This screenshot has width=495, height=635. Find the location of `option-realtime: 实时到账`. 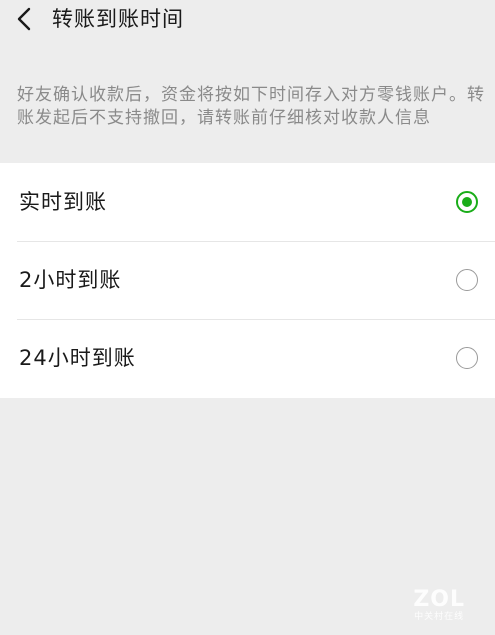

option-realtime: 实时到账 is located at coordinates (247, 202).